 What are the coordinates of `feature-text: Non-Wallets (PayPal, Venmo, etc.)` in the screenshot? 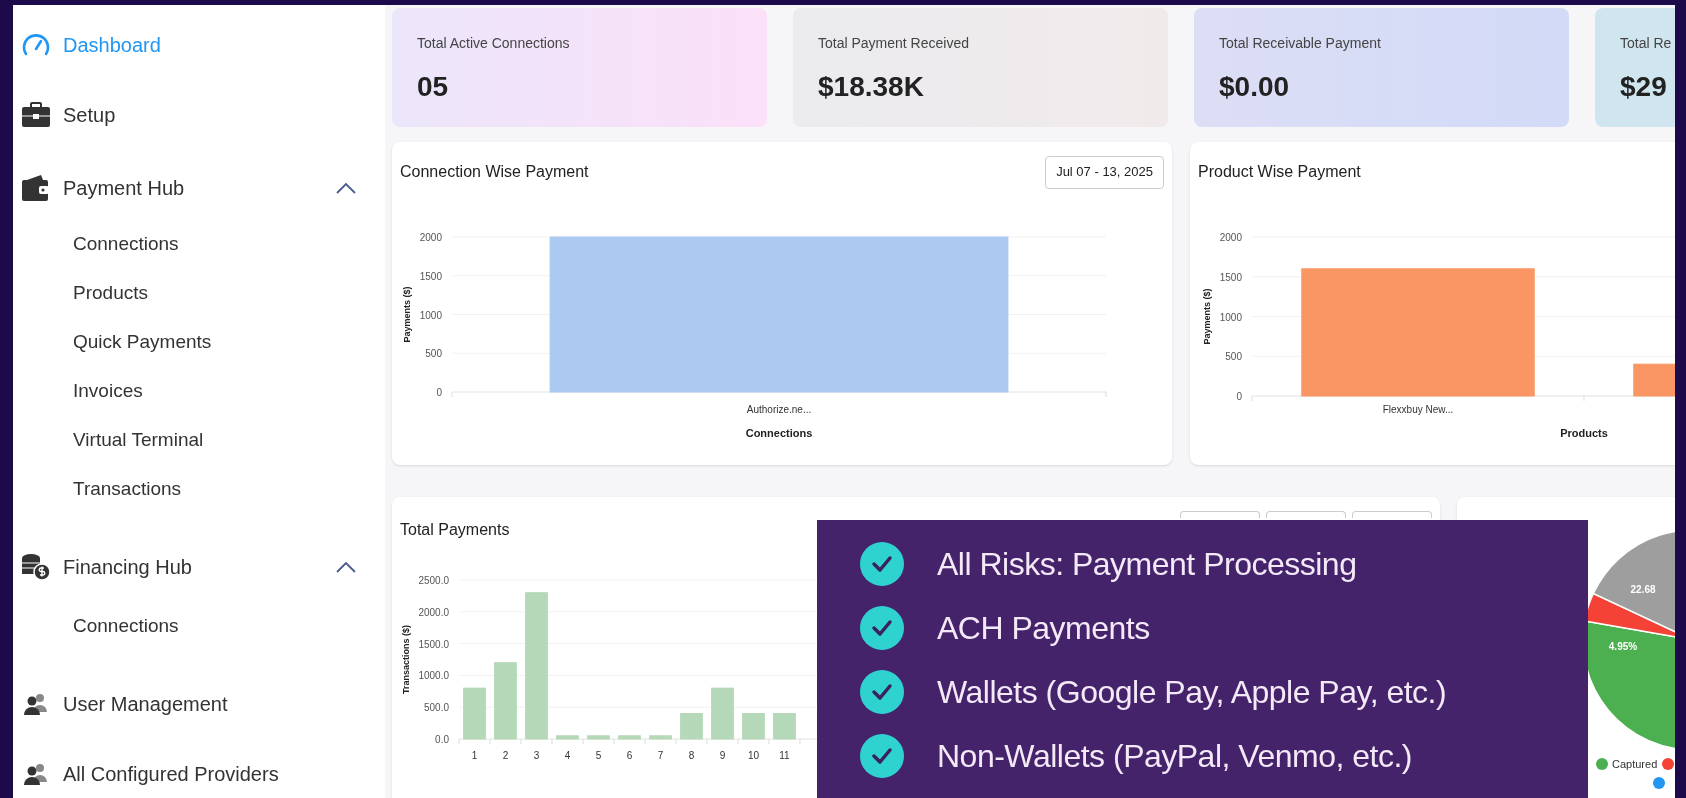 It's located at (1174, 756).